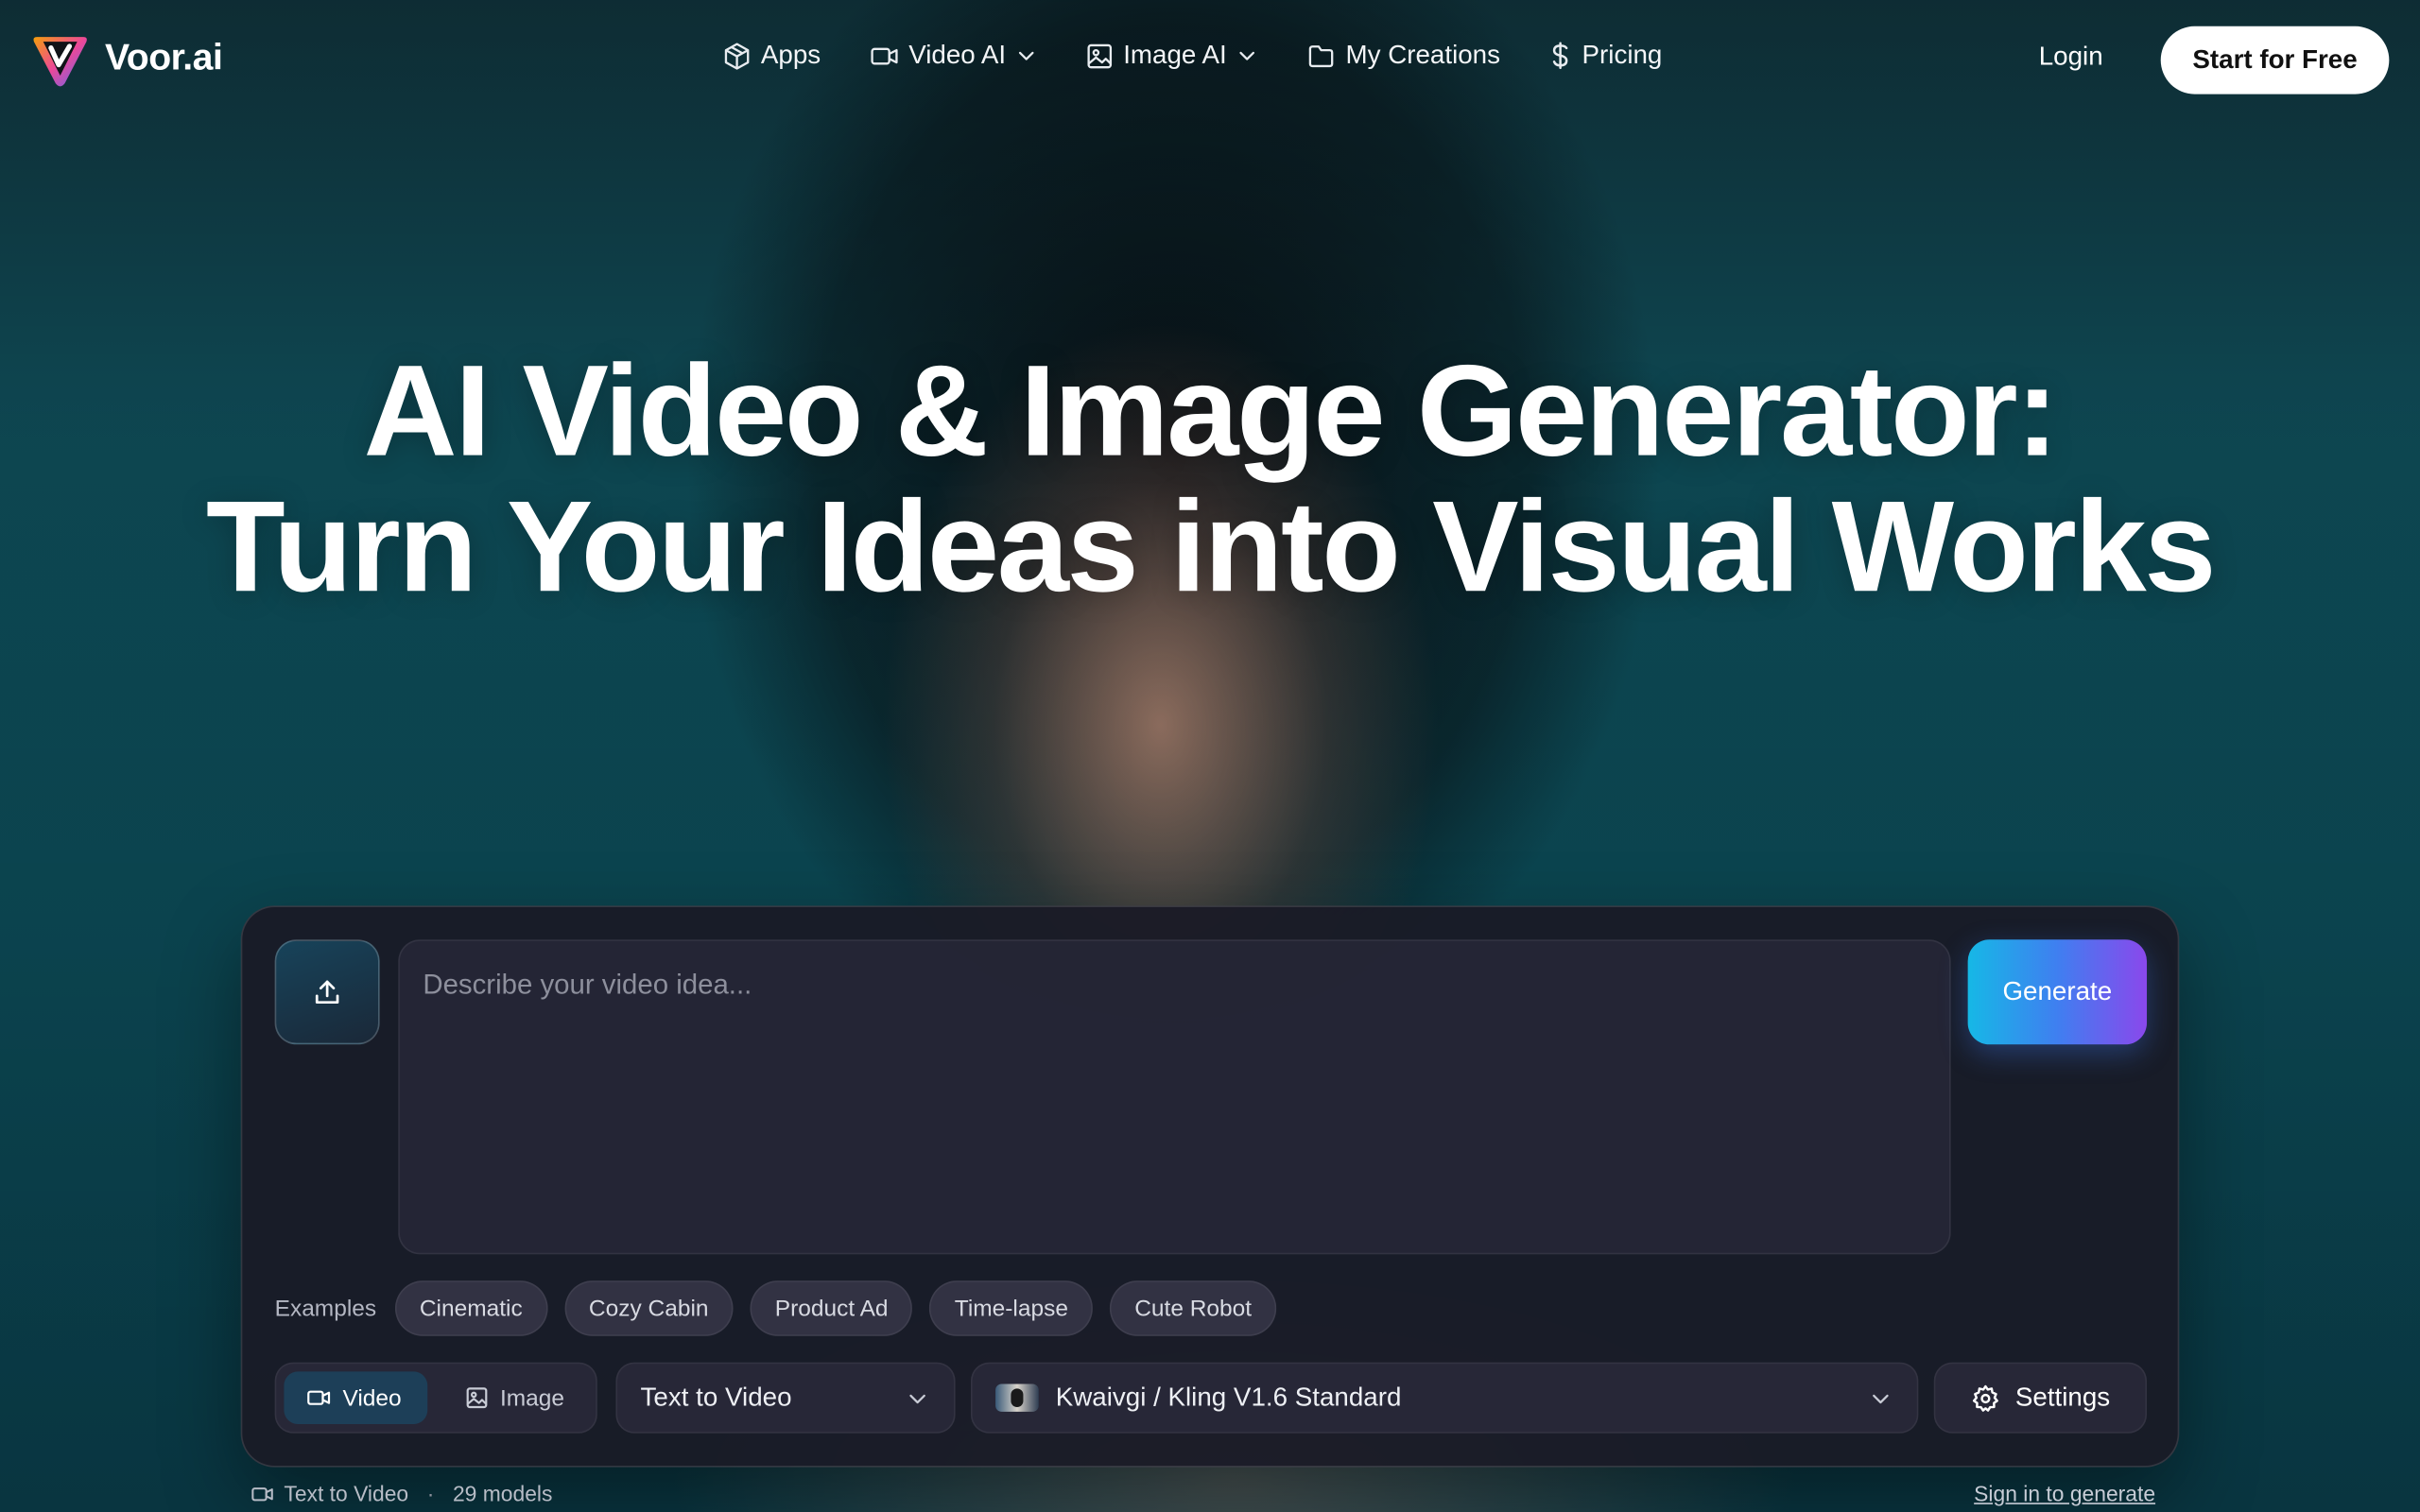 The height and width of the screenshot is (1512, 2420). What do you see at coordinates (435, 1398) in the screenshot?
I see `media-type-toggle: Video Image` at bounding box center [435, 1398].